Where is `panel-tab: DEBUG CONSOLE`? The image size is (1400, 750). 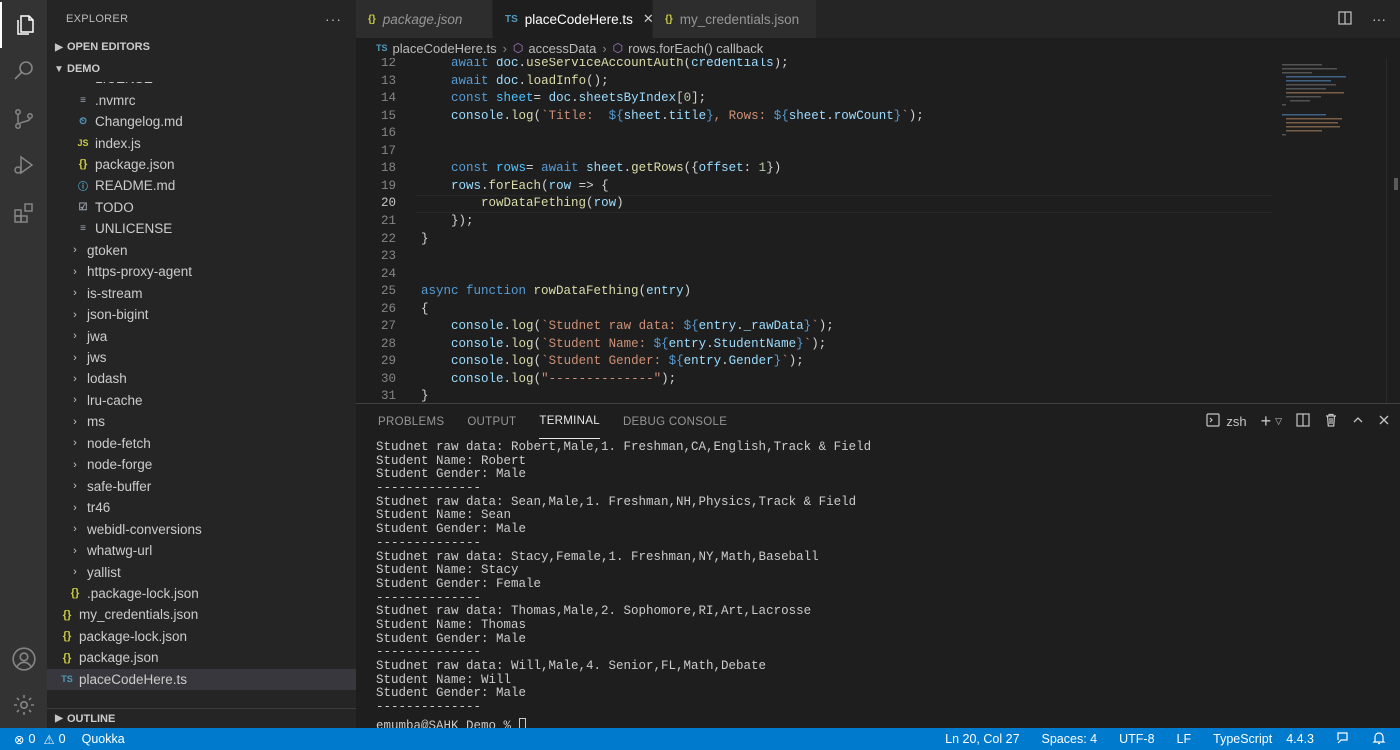
panel-tab: DEBUG CONSOLE is located at coordinates (675, 421).